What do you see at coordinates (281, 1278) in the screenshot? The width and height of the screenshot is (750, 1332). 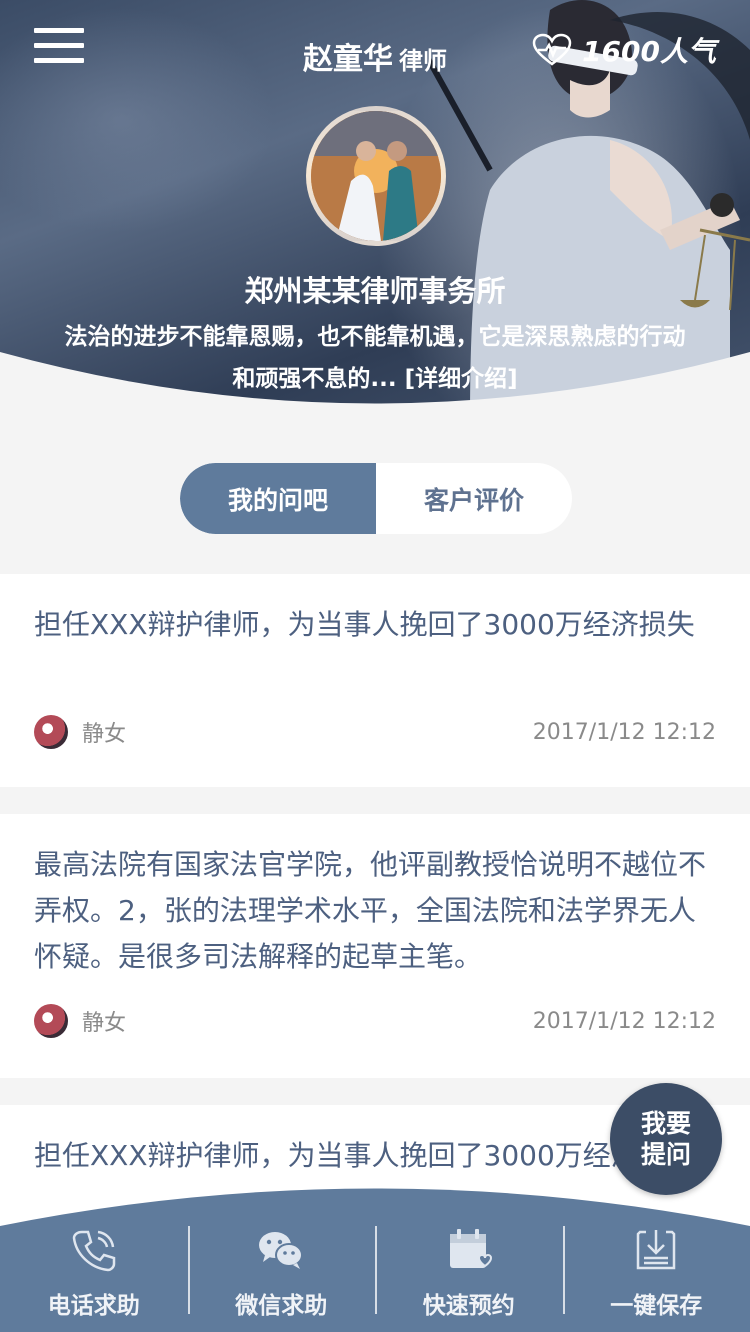 I see `wechat-help-button: 微信求助` at bounding box center [281, 1278].